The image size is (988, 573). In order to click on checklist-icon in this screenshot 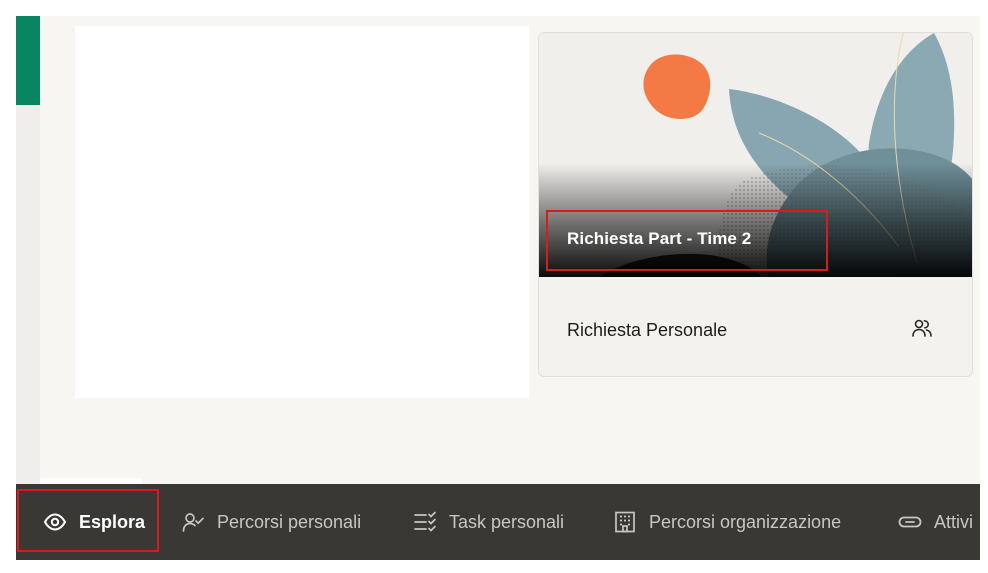, I will do `click(425, 521)`.